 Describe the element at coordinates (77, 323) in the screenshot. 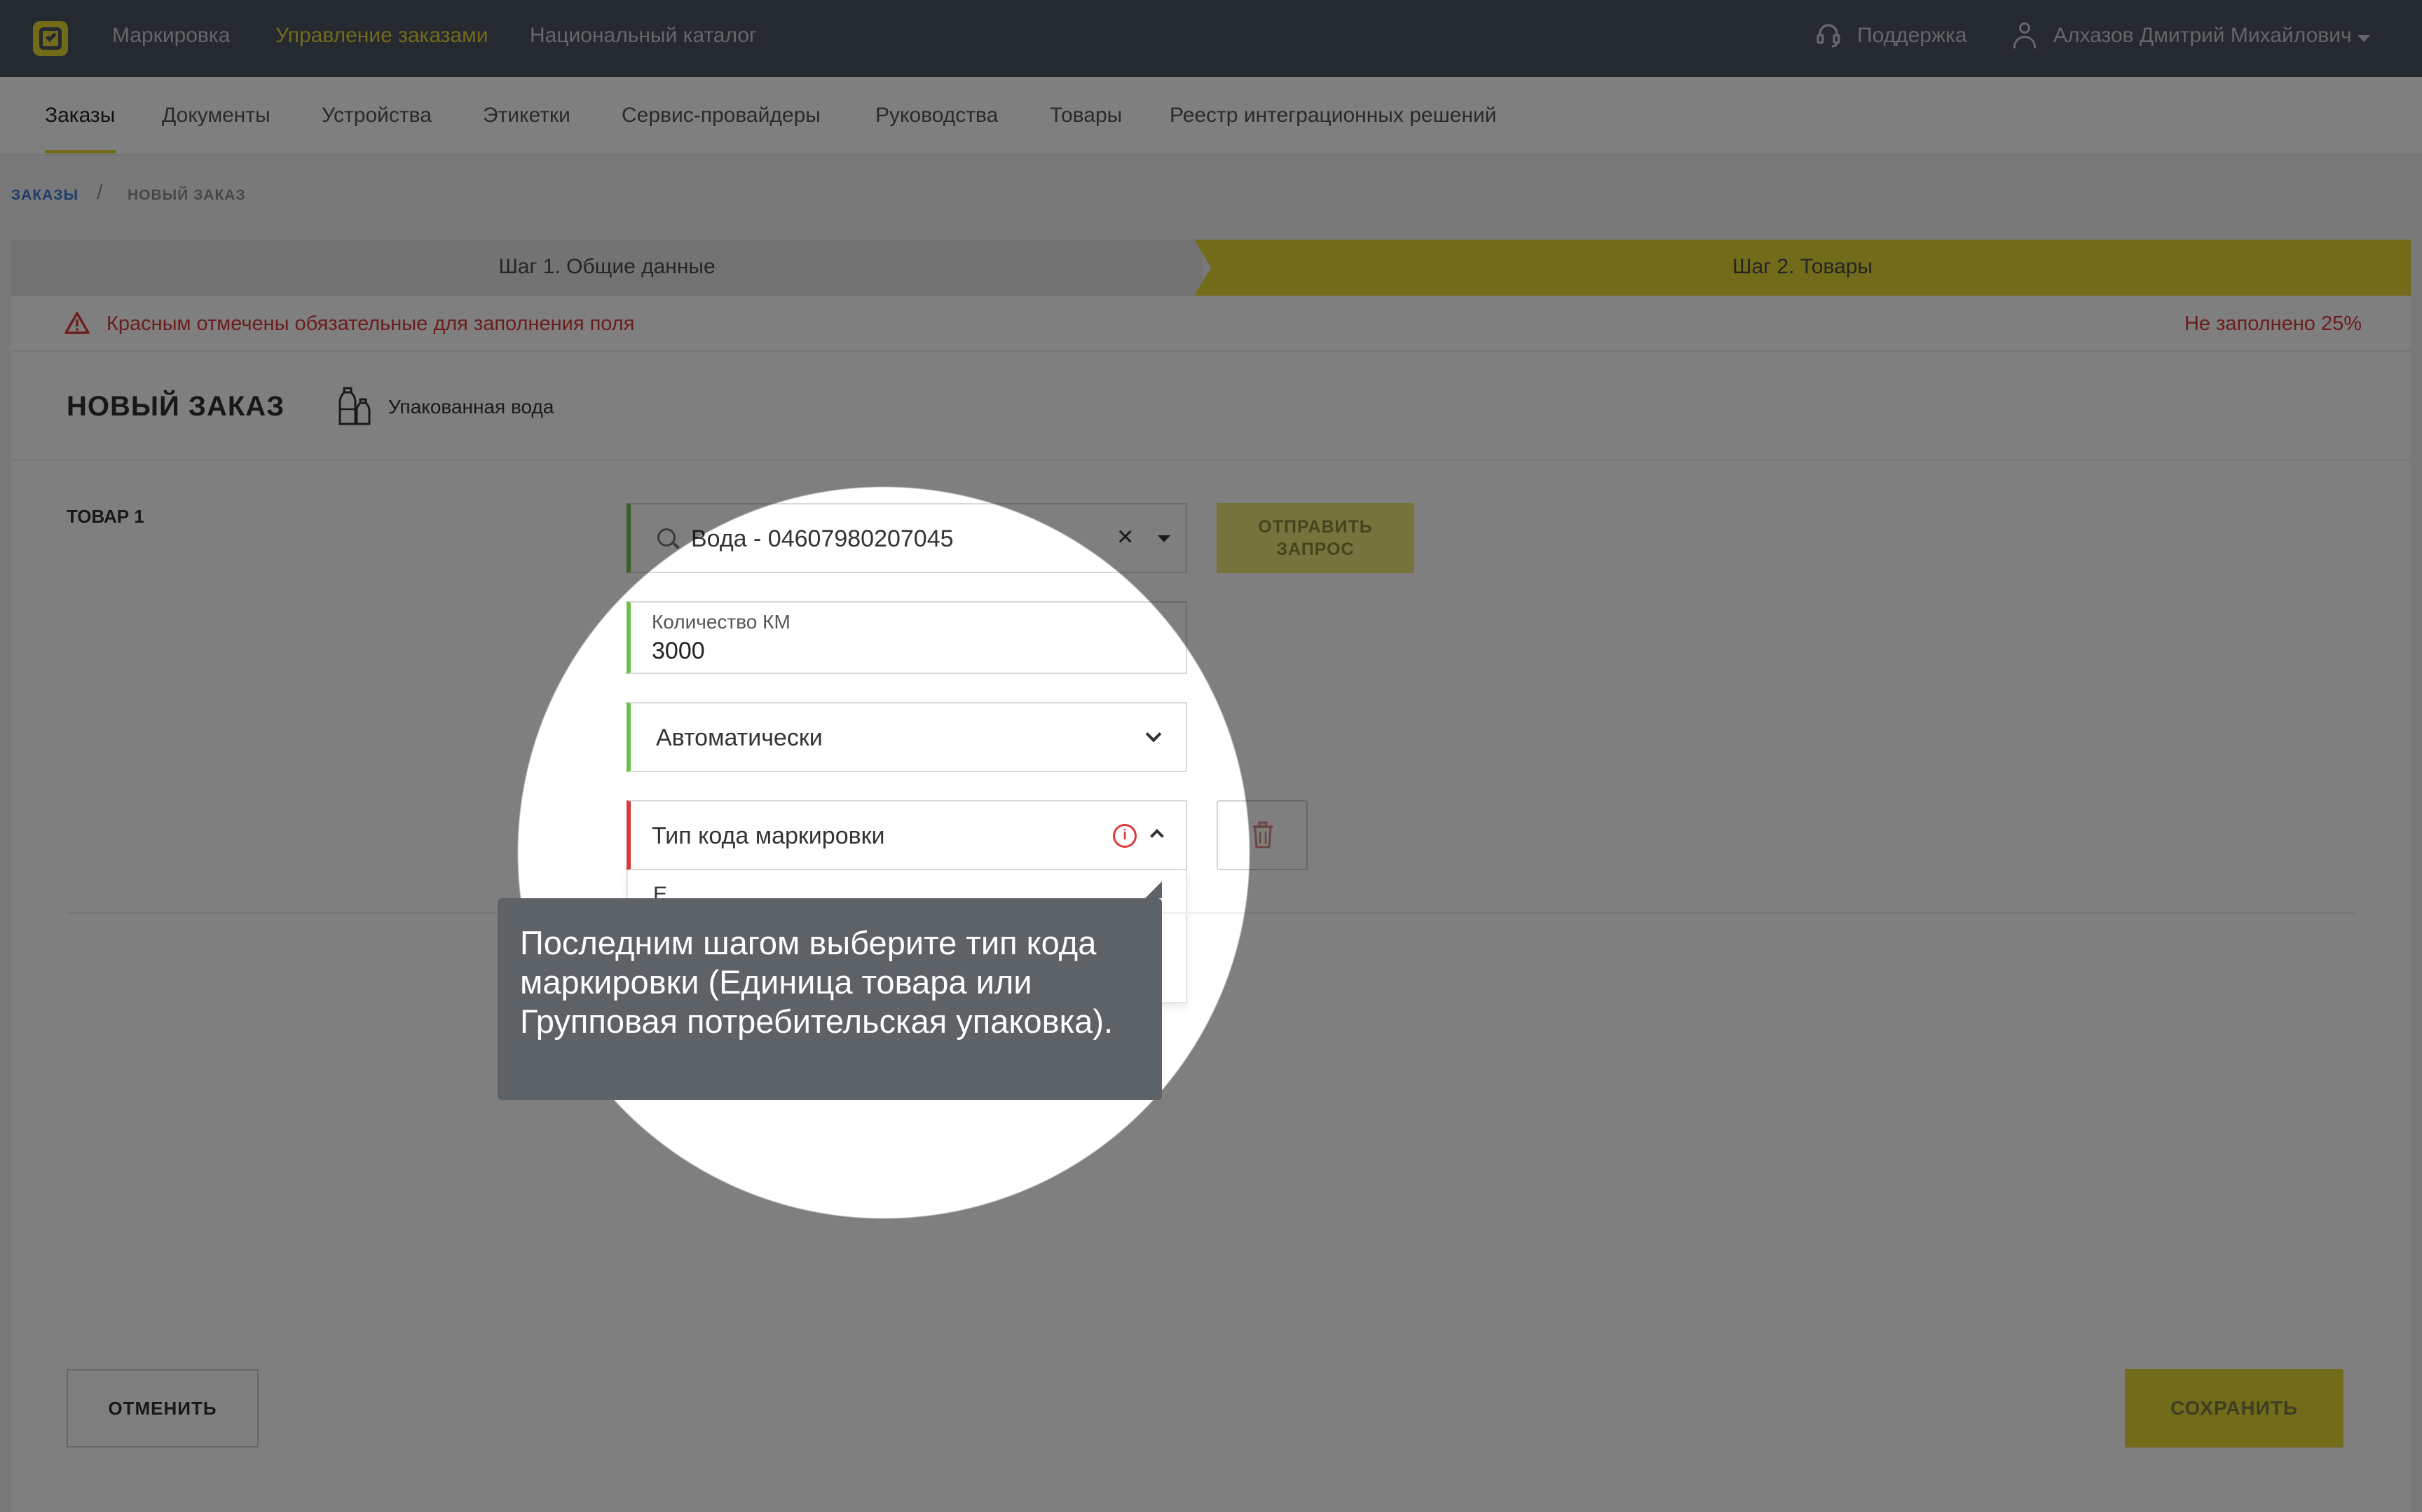

I see `warning-icon` at that location.